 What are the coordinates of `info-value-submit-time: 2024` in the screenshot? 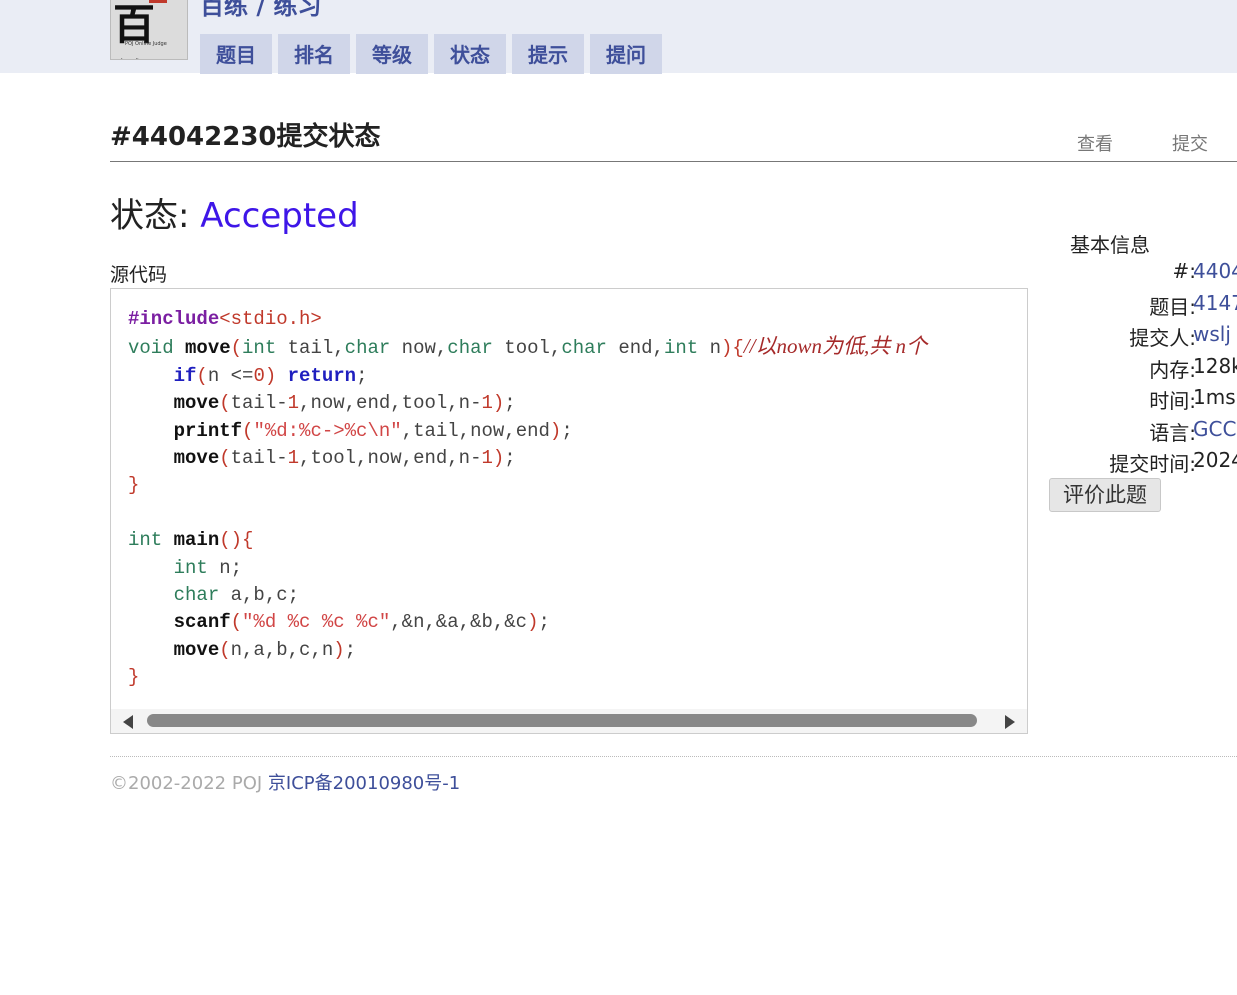 It's located at (1215, 460).